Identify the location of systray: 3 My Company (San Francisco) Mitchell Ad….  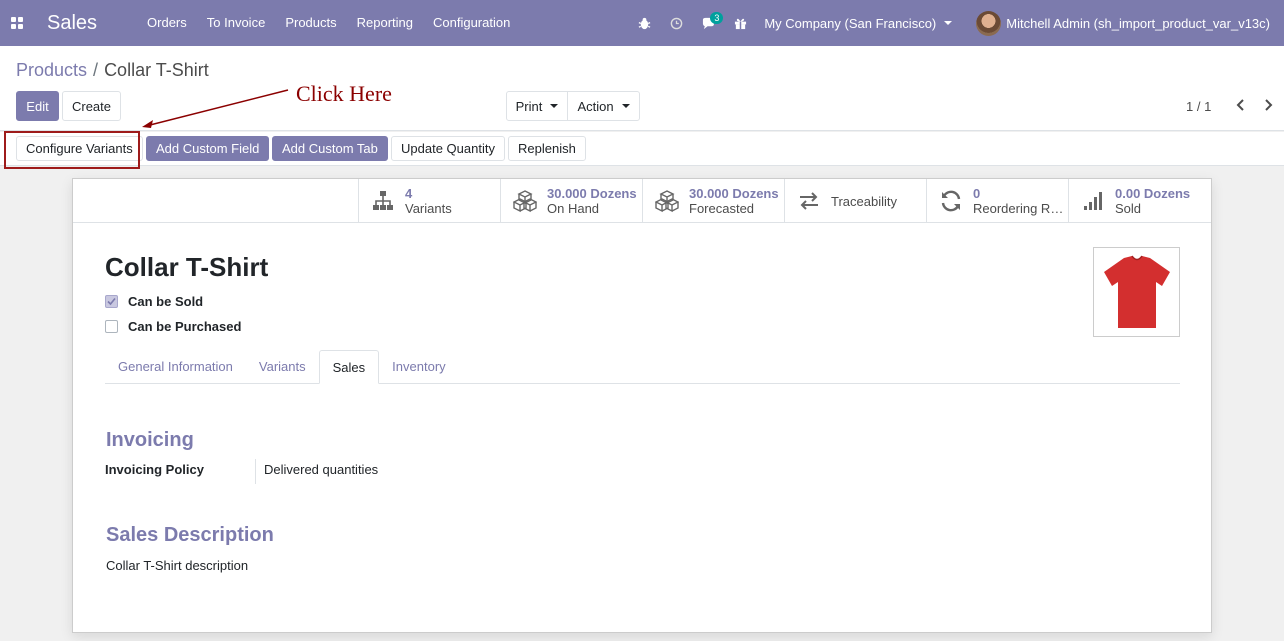
(956, 23).